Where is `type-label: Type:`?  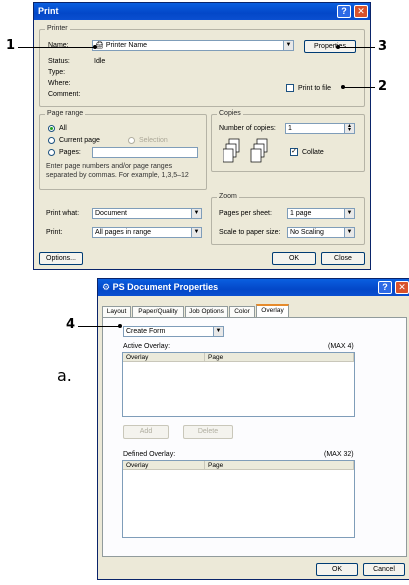 type-label: Type: is located at coordinates (57, 72).